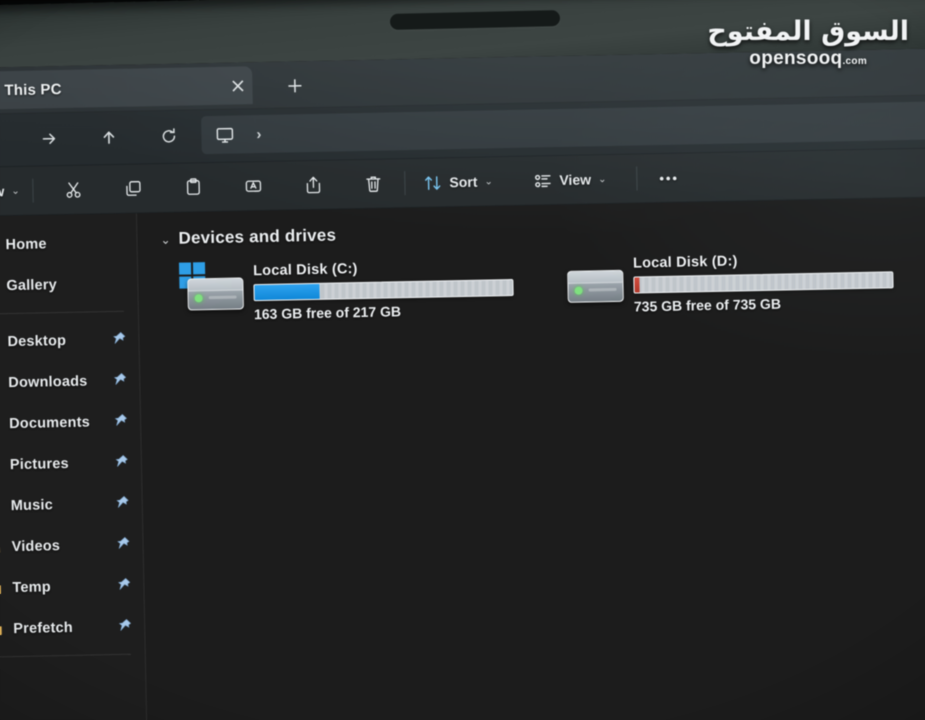 Image resolution: width=925 pixels, height=720 pixels. I want to click on drive-item-c: Local Disk (C:) 163 GB free of 217 GB, so click(349, 290).